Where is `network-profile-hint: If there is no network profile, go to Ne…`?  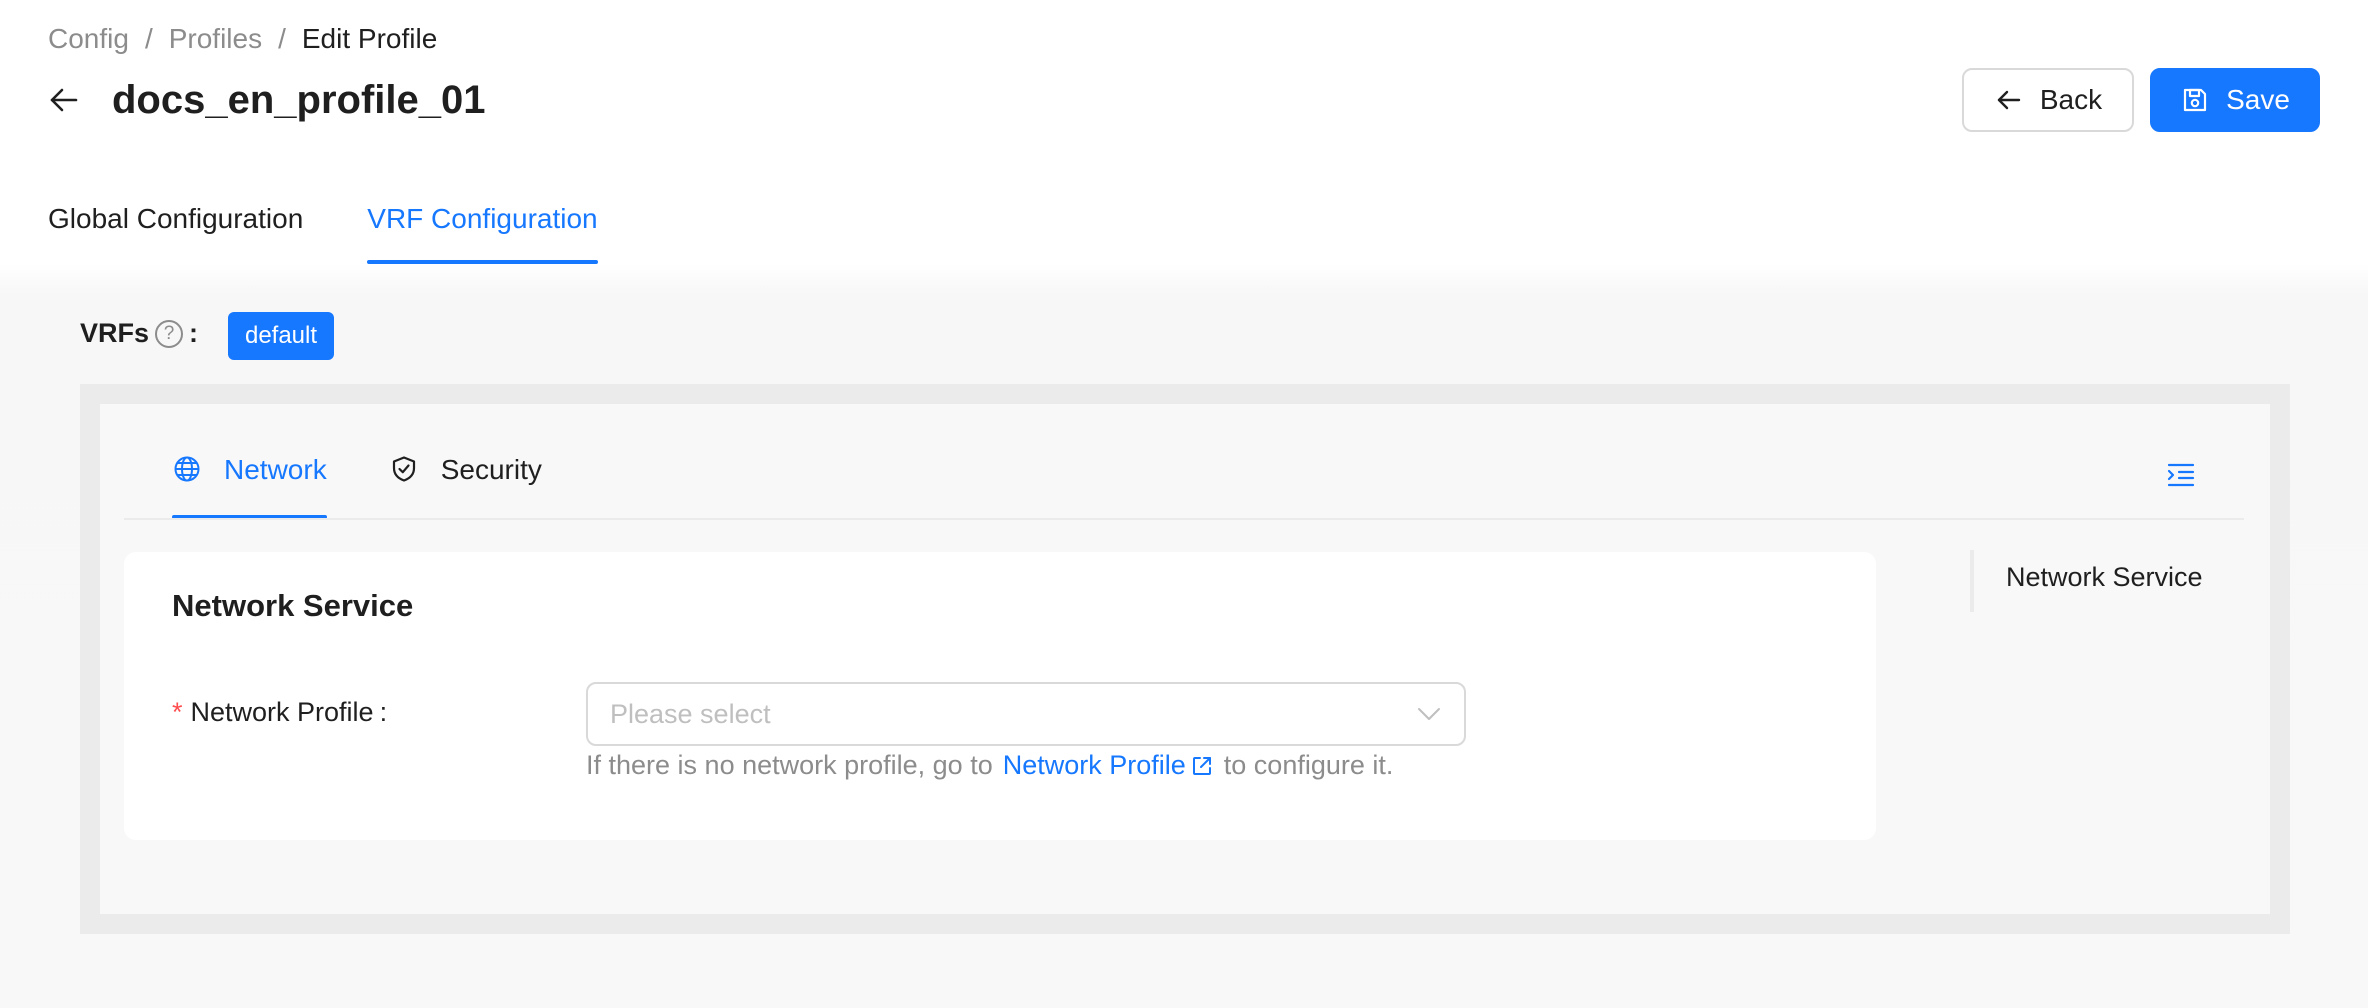
network-profile-hint: If there is no network profile, go to Ne… is located at coordinates (989, 765).